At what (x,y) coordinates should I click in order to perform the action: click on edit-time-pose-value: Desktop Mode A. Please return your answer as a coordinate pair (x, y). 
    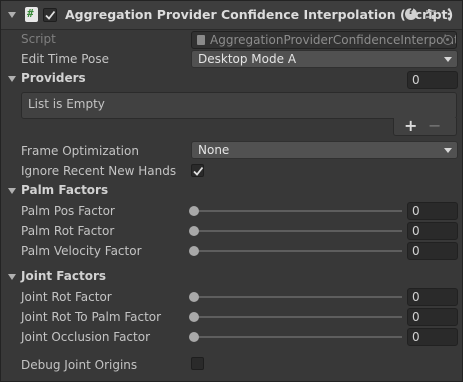
    Looking at the image, I should click on (247, 59).